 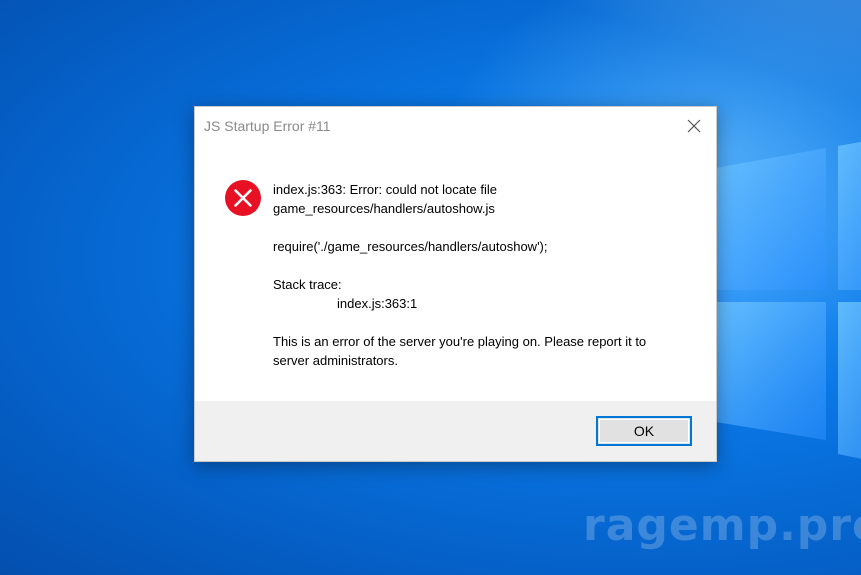 I want to click on dialog-titlebar: JS Startup Error #11, so click(x=455, y=127).